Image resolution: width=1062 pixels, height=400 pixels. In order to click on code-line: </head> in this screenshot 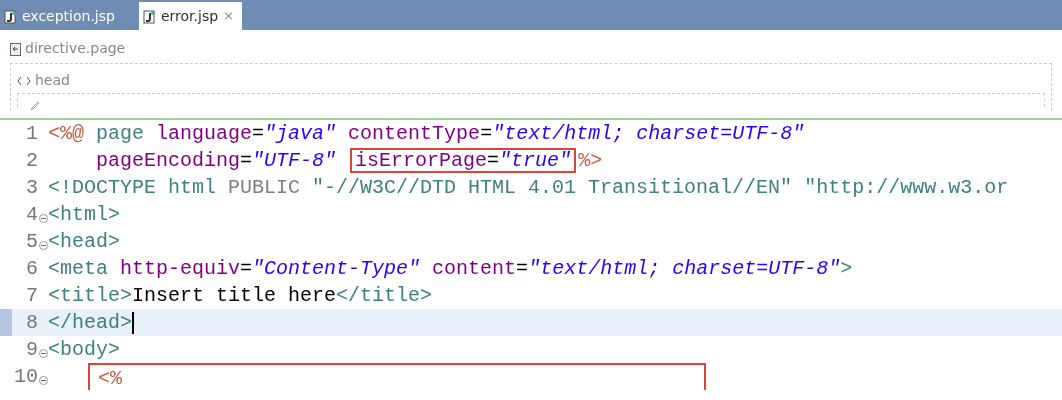, I will do `click(90, 323)`.